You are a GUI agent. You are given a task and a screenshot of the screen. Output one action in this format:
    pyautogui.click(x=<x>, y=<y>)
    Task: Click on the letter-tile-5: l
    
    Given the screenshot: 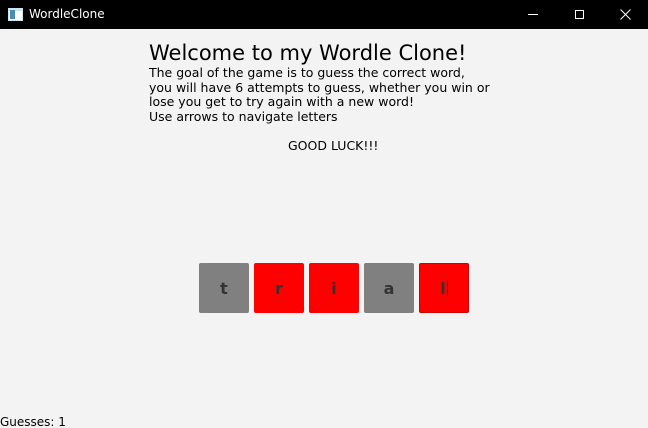 What is the action you would take?
    pyautogui.click(x=444, y=288)
    